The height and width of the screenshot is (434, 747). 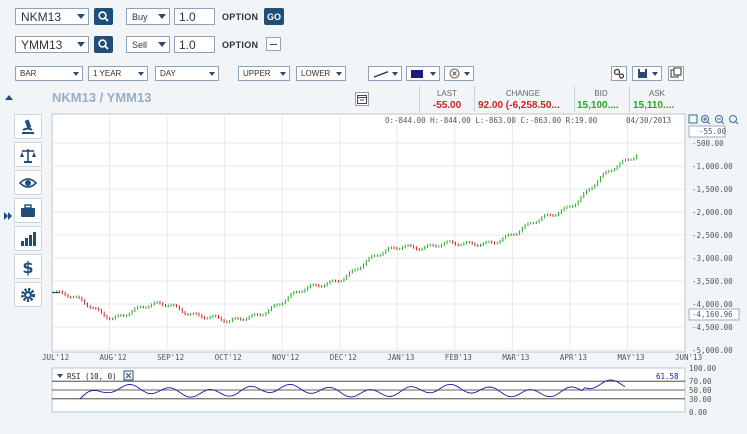 What do you see at coordinates (712, 314) in the screenshot?
I see `cursor-price-label: -4,160.96` at bounding box center [712, 314].